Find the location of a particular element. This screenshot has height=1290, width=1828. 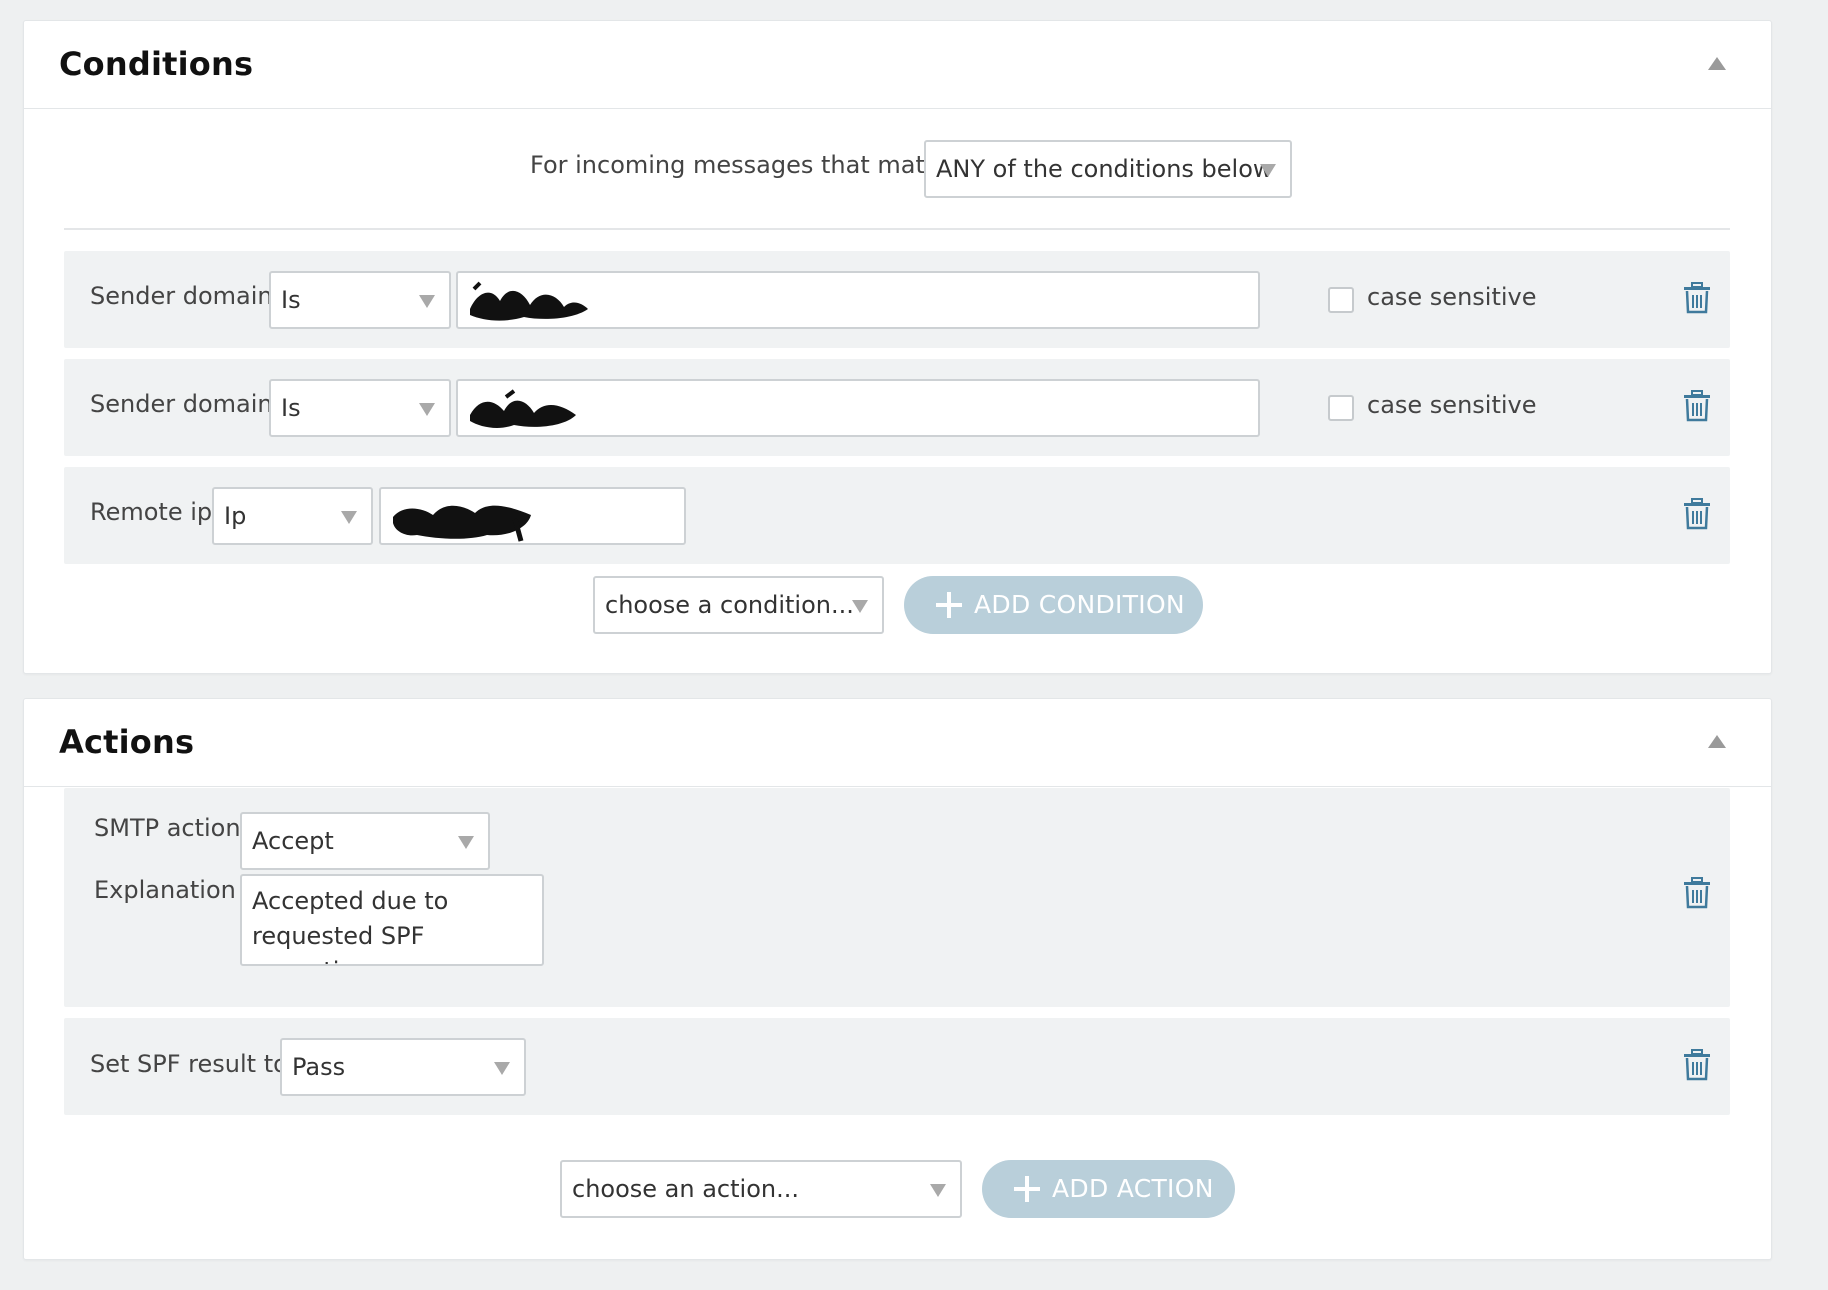

smtp-action-label: SMTP action is located at coordinates (167, 828).